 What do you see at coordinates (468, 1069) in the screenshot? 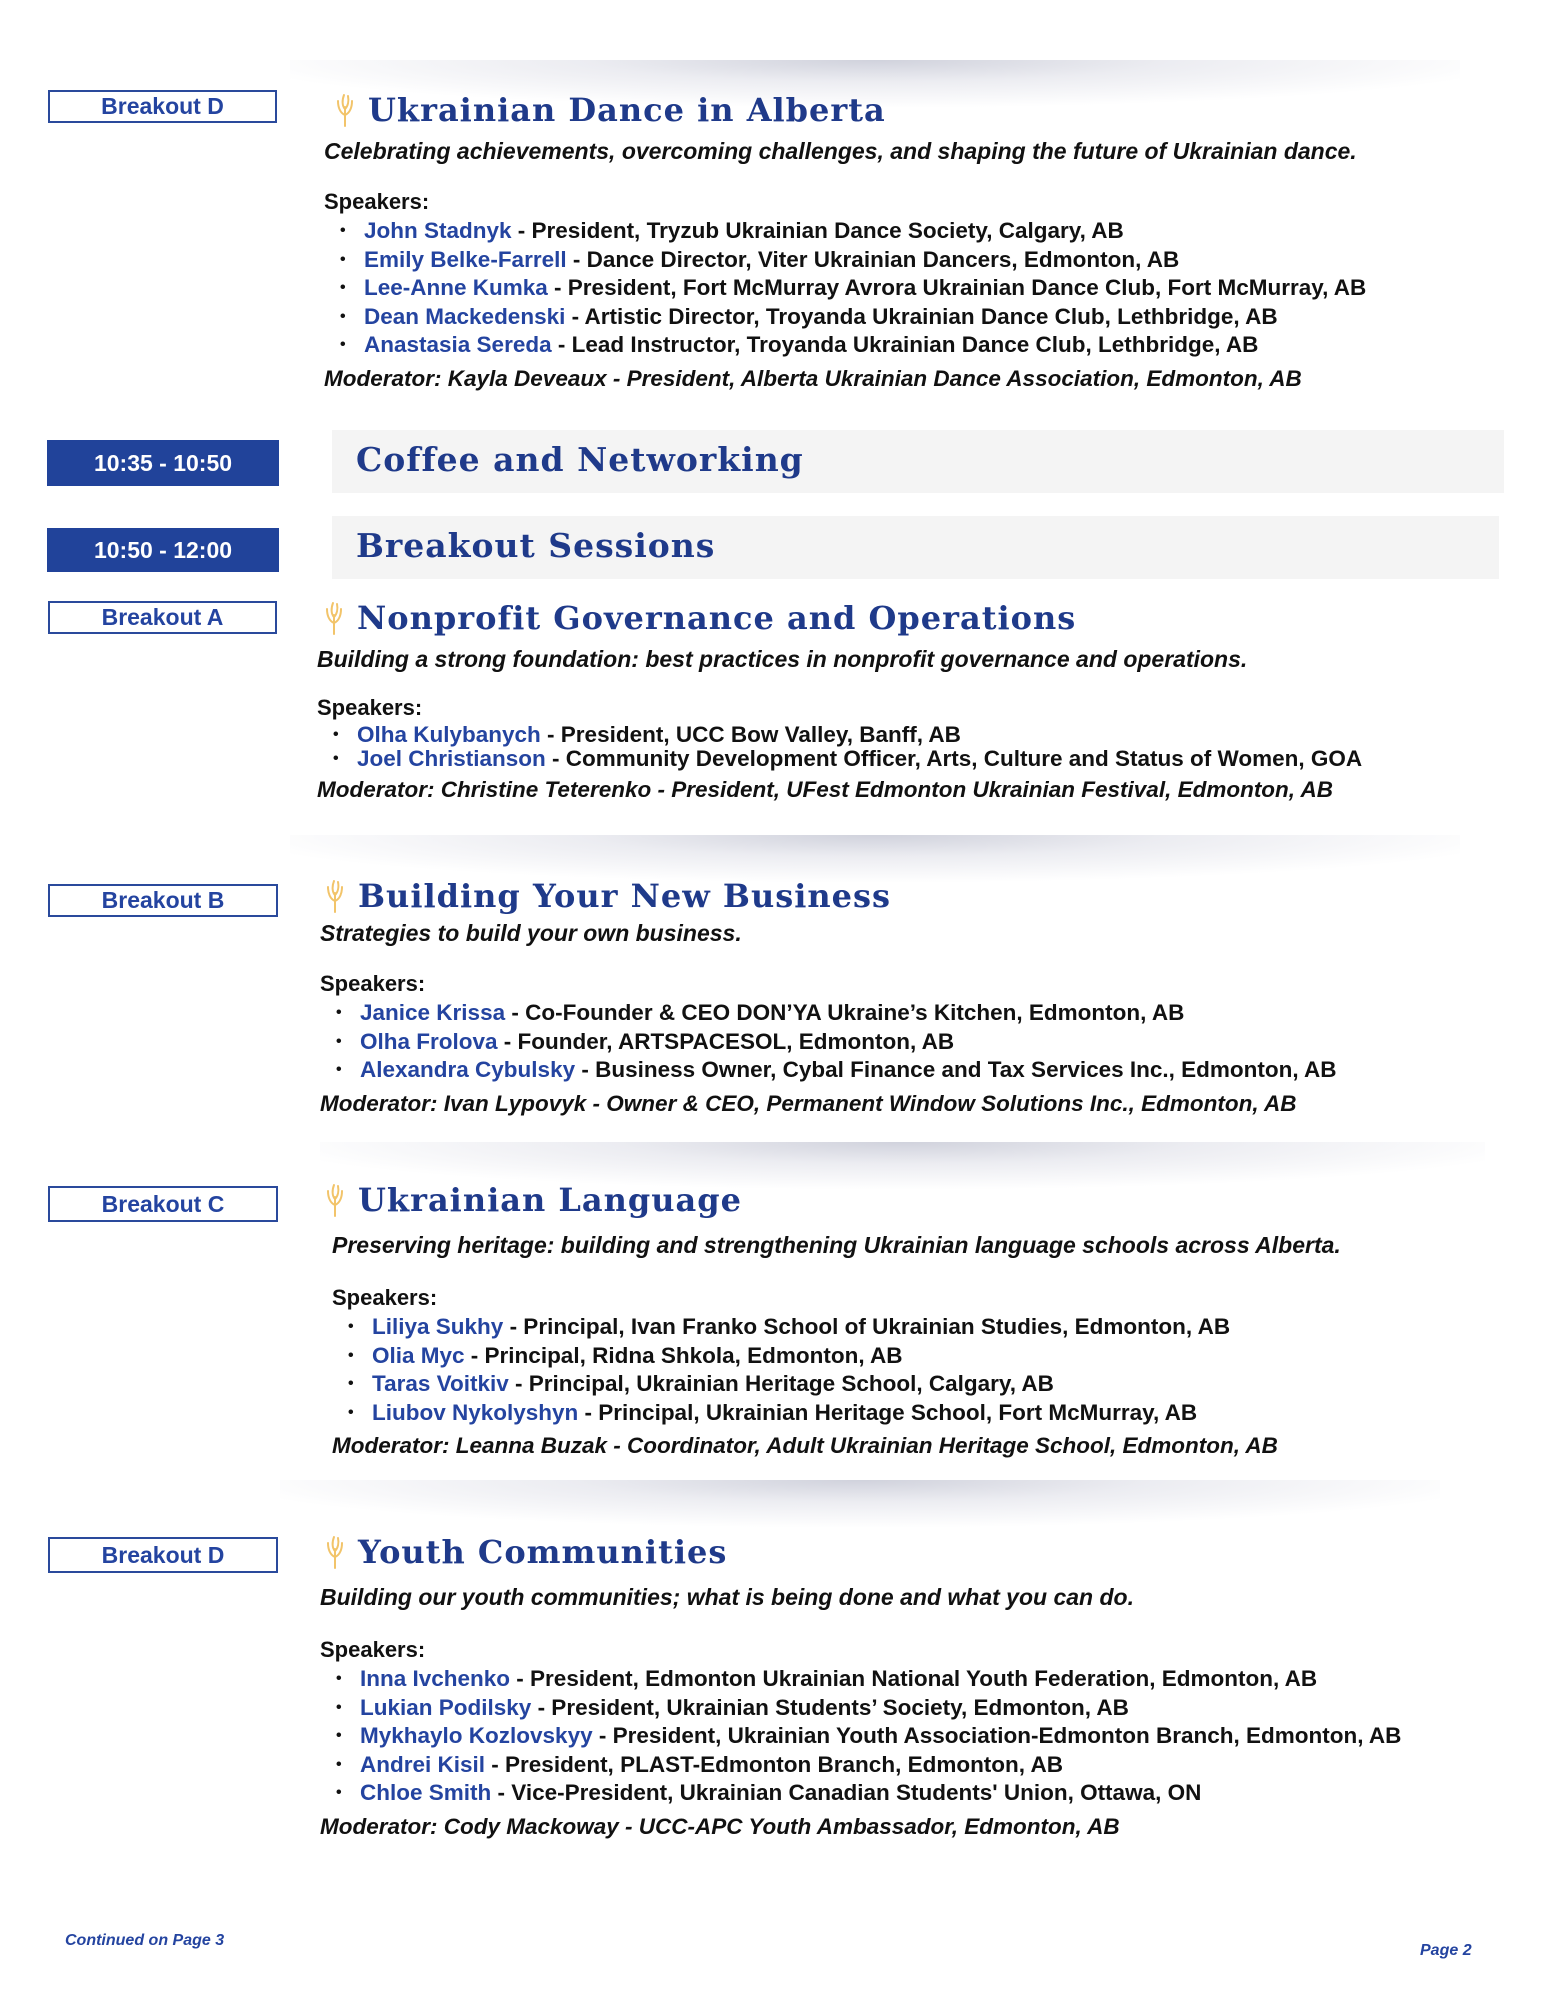
I see `speaker-name: Alexandra Cybulsky` at bounding box center [468, 1069].